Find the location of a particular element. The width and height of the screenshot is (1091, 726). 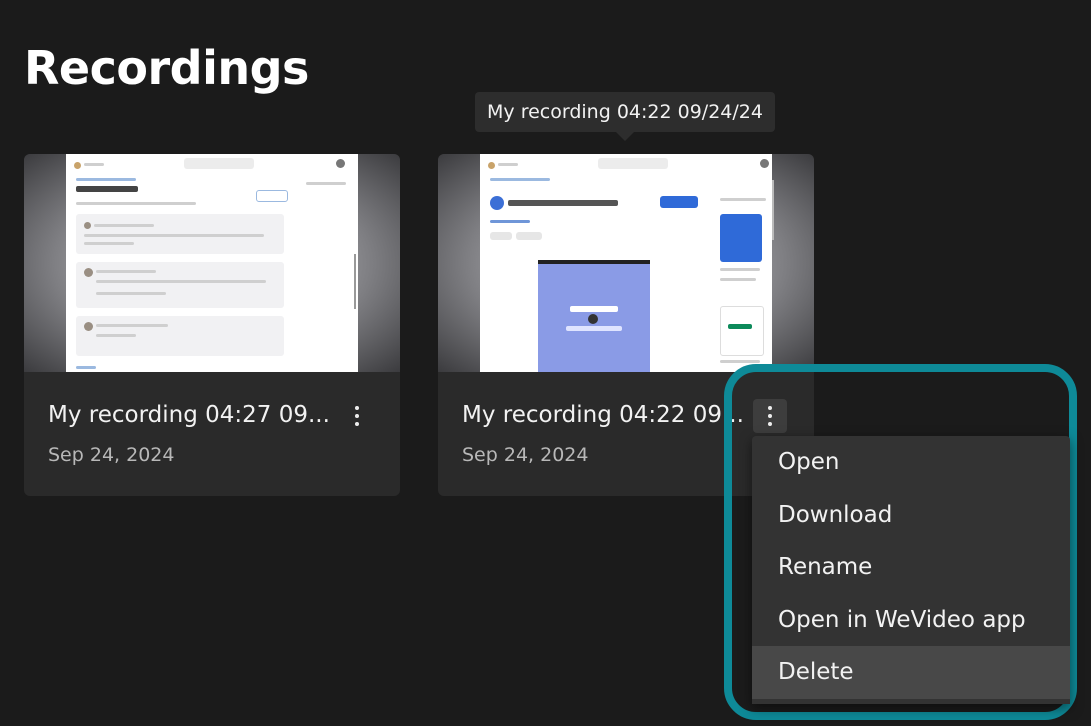

menu-item-open: Open is located at coordinates (911, 462).